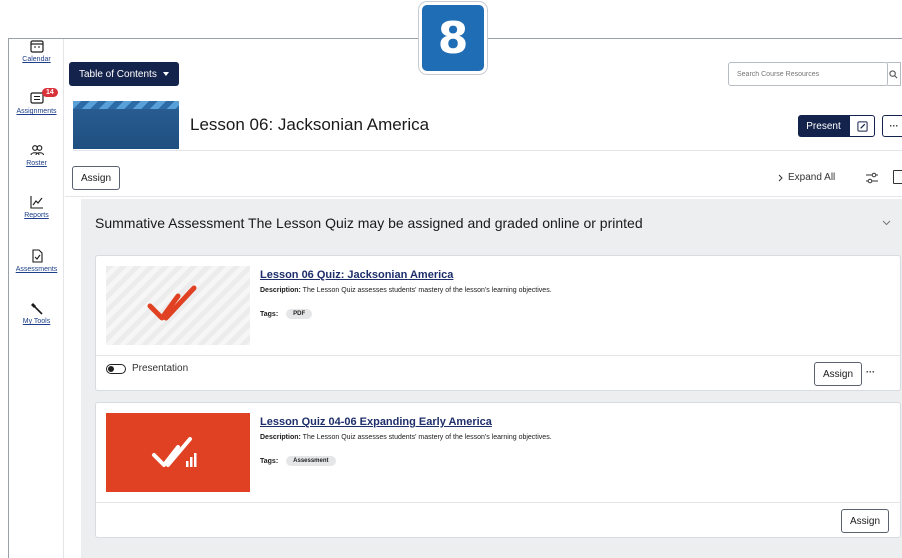 This screenshot has height=558, width=902. Describe the element at coordinates (174, 452) in the screenshot. I see `checkmark-chart-icon` at that location.